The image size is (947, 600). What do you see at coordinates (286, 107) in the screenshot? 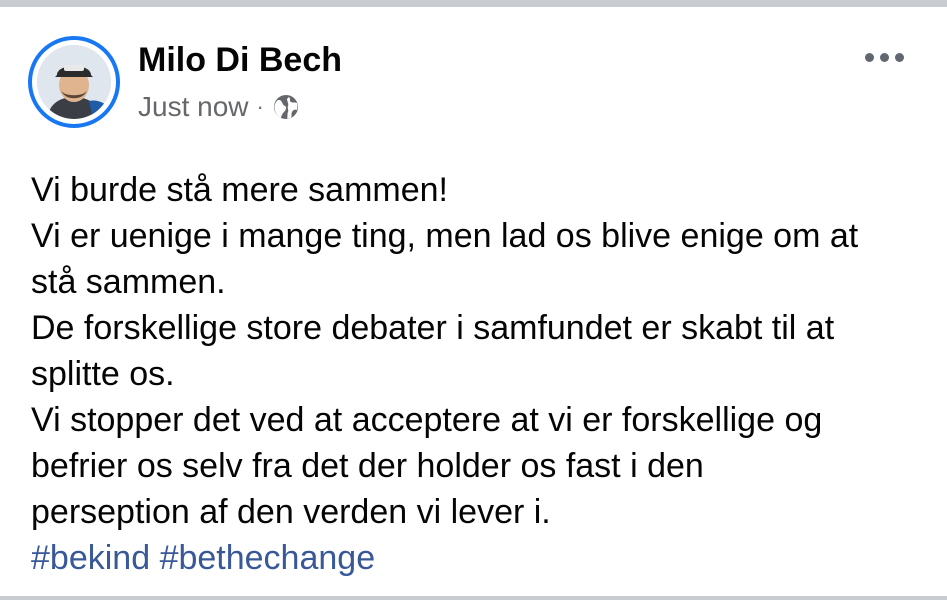
I see `globe-icon` at bounding box center [286, 107].